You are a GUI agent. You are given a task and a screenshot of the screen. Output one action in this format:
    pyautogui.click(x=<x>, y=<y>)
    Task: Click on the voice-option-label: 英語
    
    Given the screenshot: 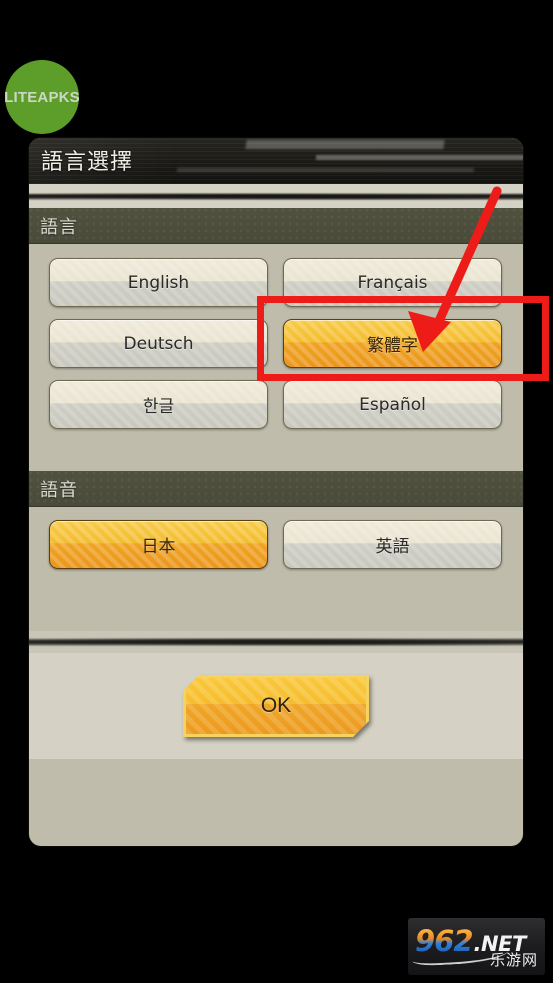 What is the action you would take?
    pyautogui.click(x=392, y=547)
    